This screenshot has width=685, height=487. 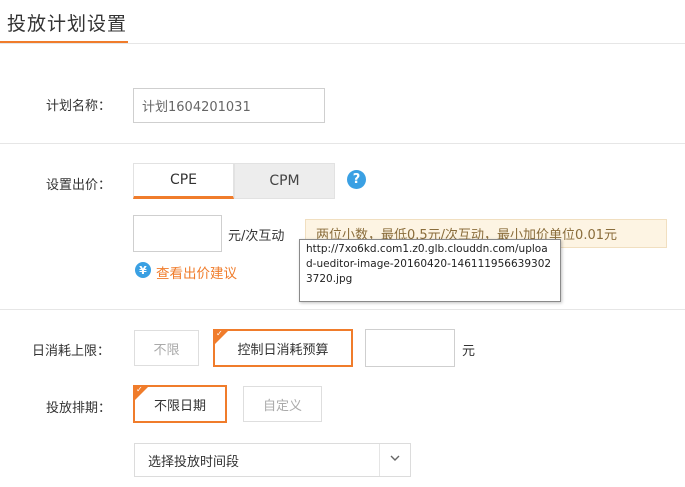 I want to click on question-circle-icon: ?, so click(x=356, y=179).